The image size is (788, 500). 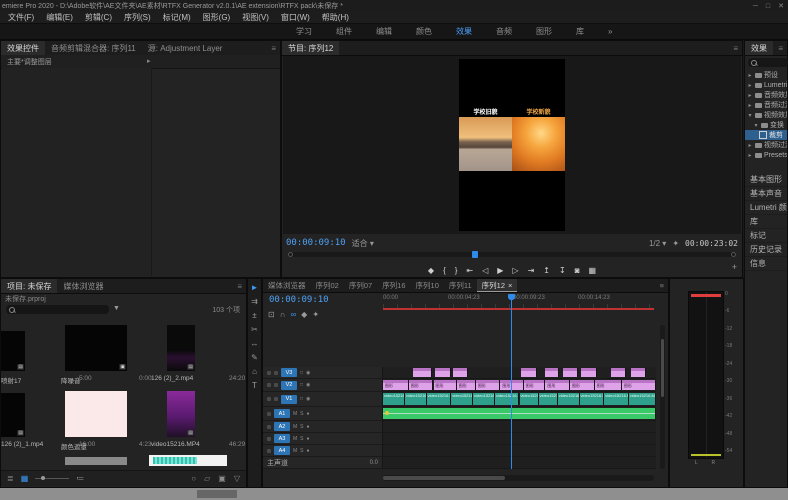 What do you see at coordinates (460, 285) in the screenshot?
I see `tab-序列11: 序列11` at bounding box center [460, 285].